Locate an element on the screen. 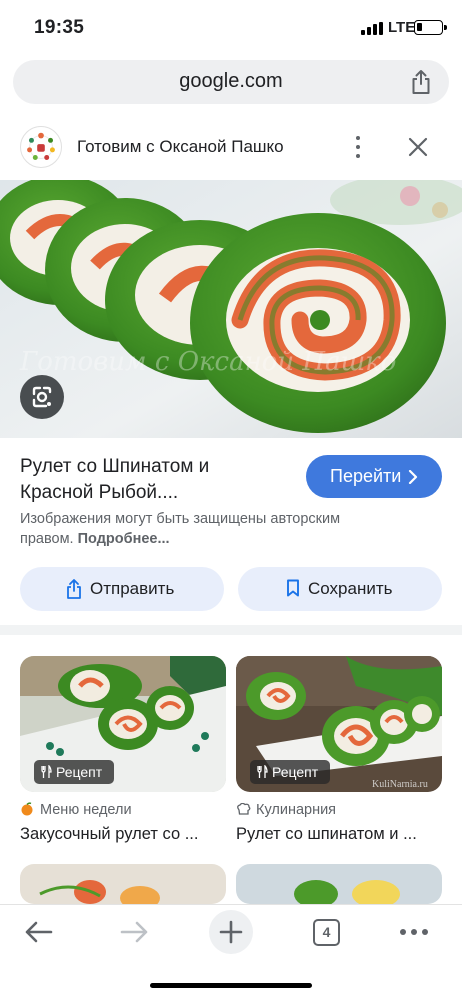 The width and height of the screenshot is (462, 1000). related-image-2: KuliNarnia.ru Рецепт is located at coordinates (339, 724).